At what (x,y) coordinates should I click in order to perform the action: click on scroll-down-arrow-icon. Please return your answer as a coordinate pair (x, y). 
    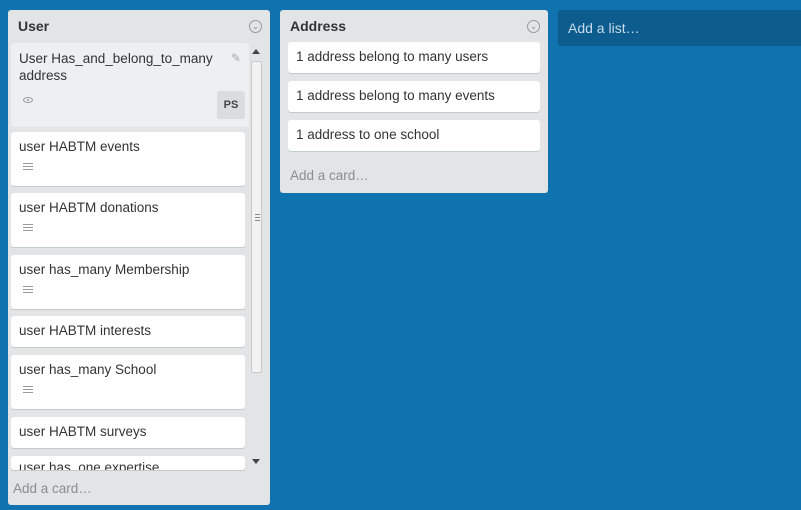
    Looking at the image, I should click on (256, 461).